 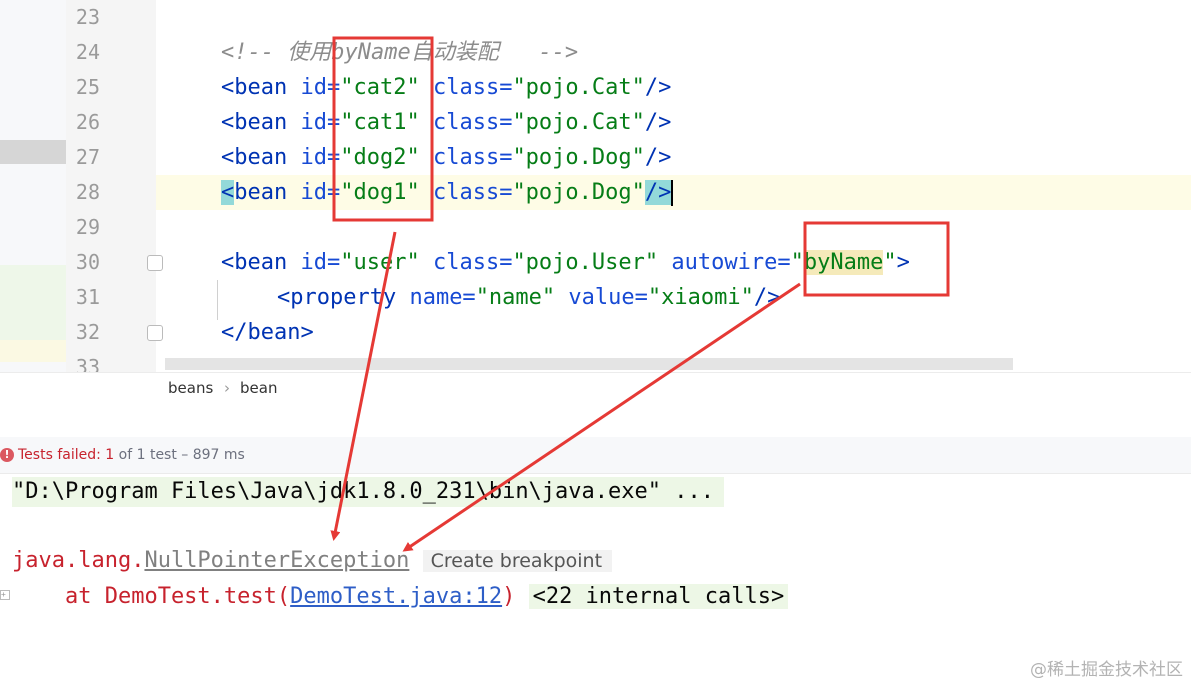 I want to click on code-line: 26 <bean id="cat1" class="pojo.Cat"/>, so click(x=595, y=122).